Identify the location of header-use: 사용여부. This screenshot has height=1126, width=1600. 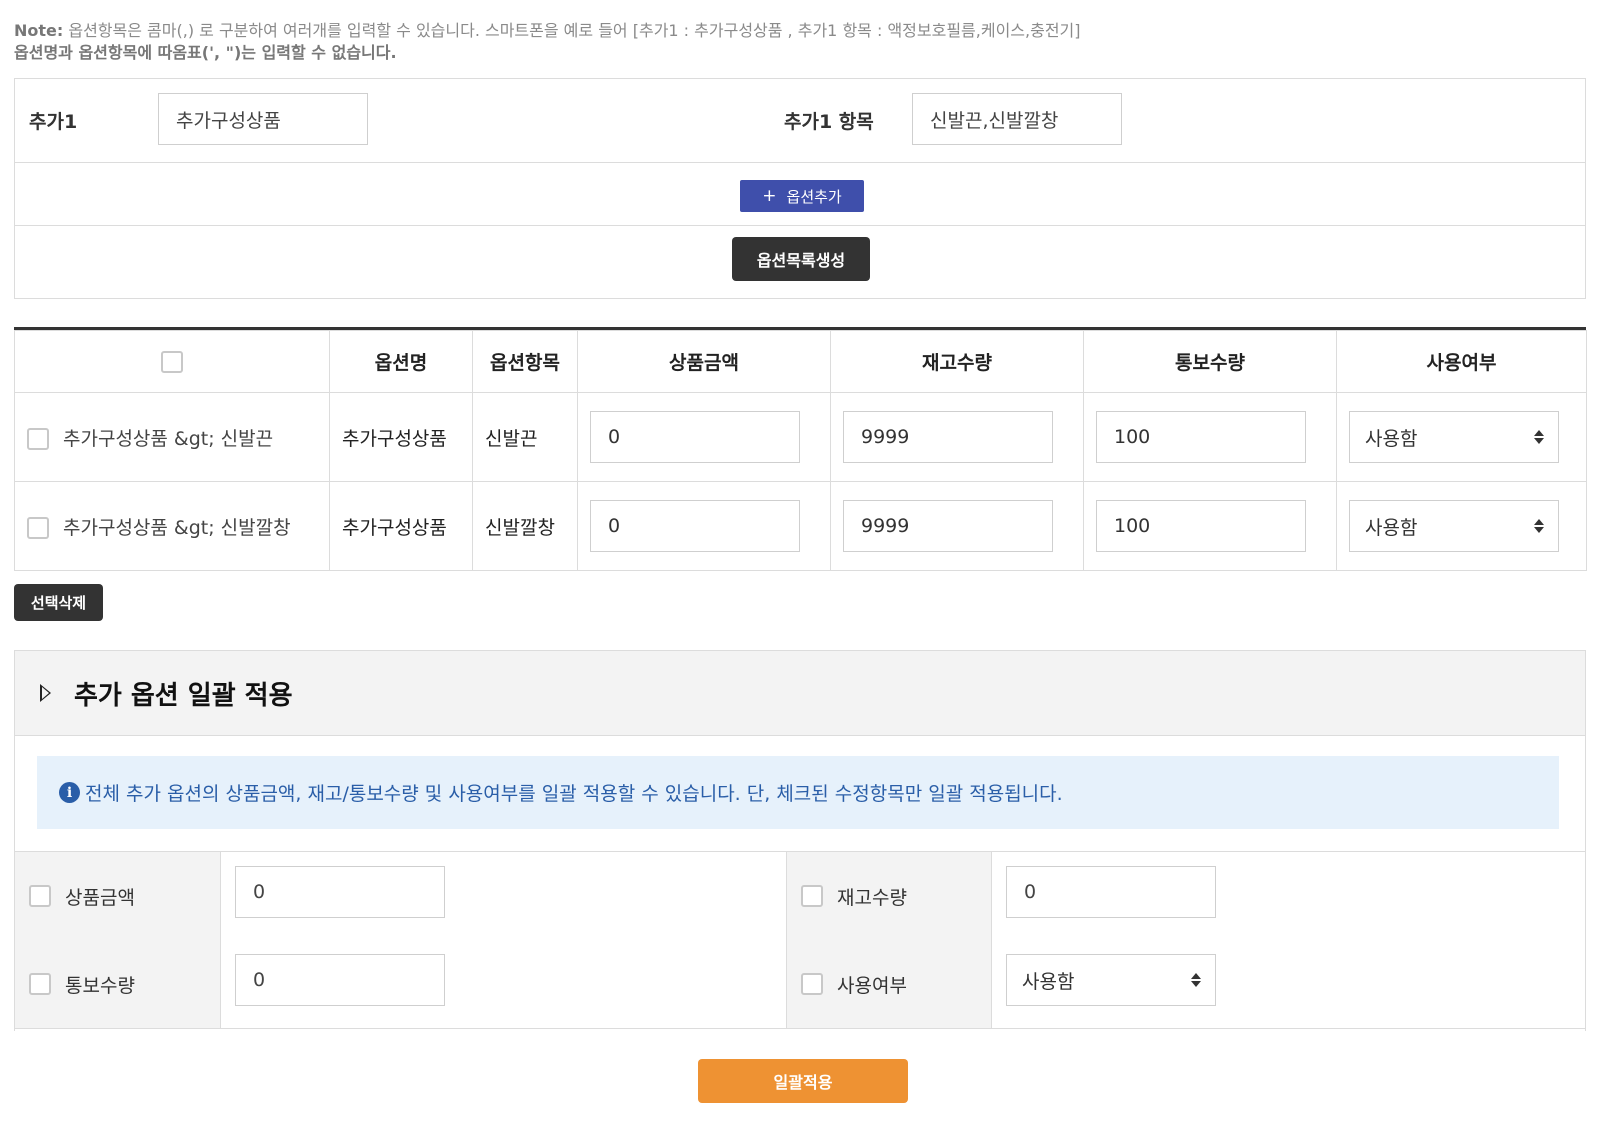
(1461, 361).